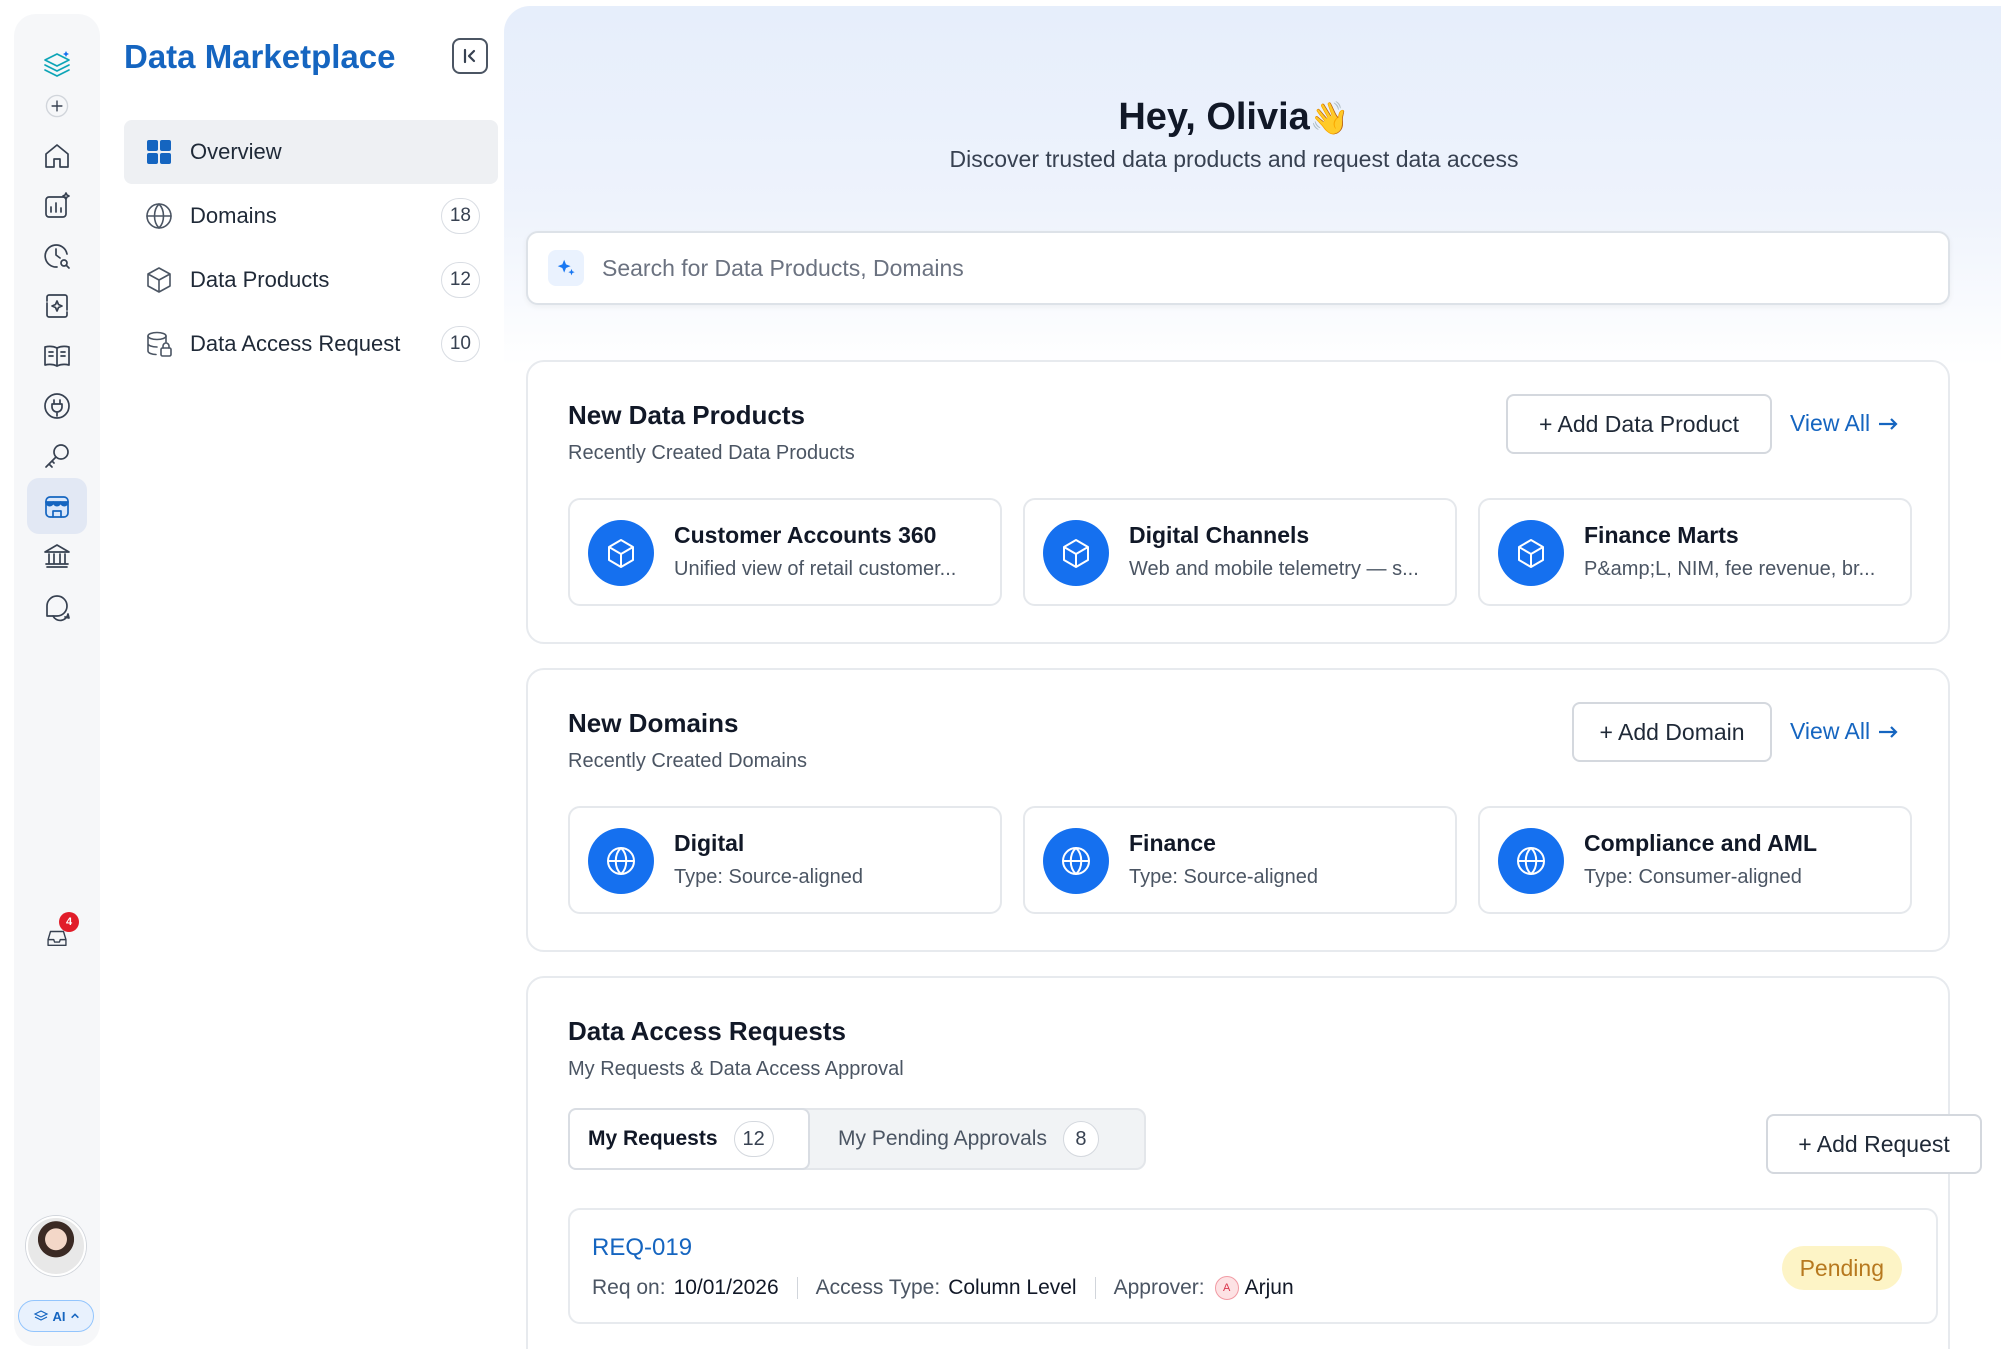 The height and width of the screenshot is (1349, 2001). What do you see at coordinates (711, 453) in the screenshot?
I see `section-subtitle: Recently Created Data Products` at bounding box center [711, 453].